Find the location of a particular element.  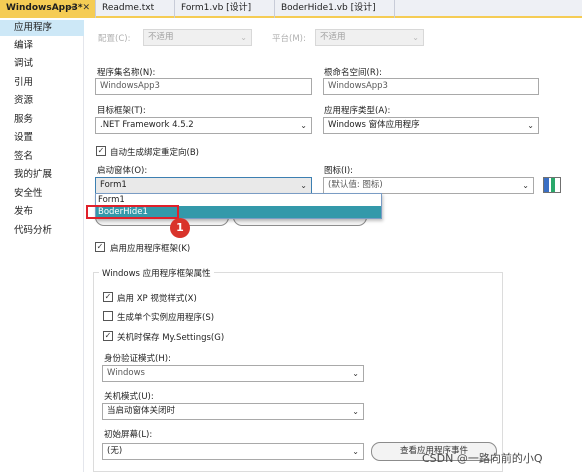

root-namespace-input: WindowsApp3 is located at coordinates (431, 86).